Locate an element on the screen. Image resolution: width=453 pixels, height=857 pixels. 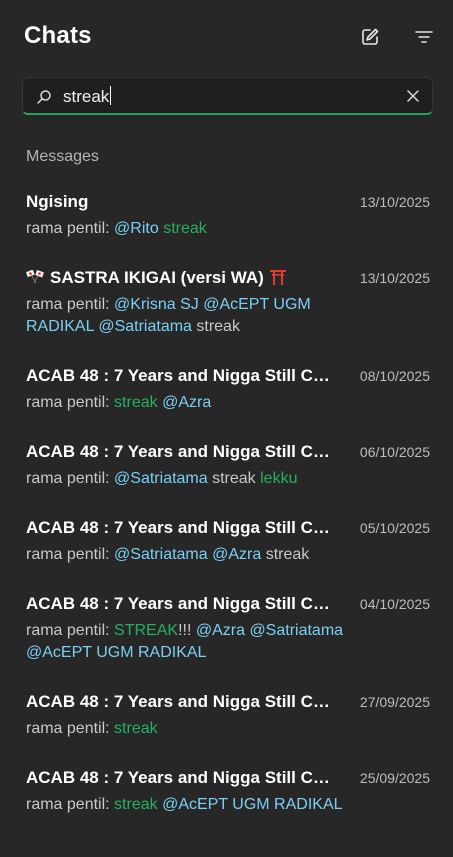
message-date: 08/10/2025 is located at coordinates (394, 376).